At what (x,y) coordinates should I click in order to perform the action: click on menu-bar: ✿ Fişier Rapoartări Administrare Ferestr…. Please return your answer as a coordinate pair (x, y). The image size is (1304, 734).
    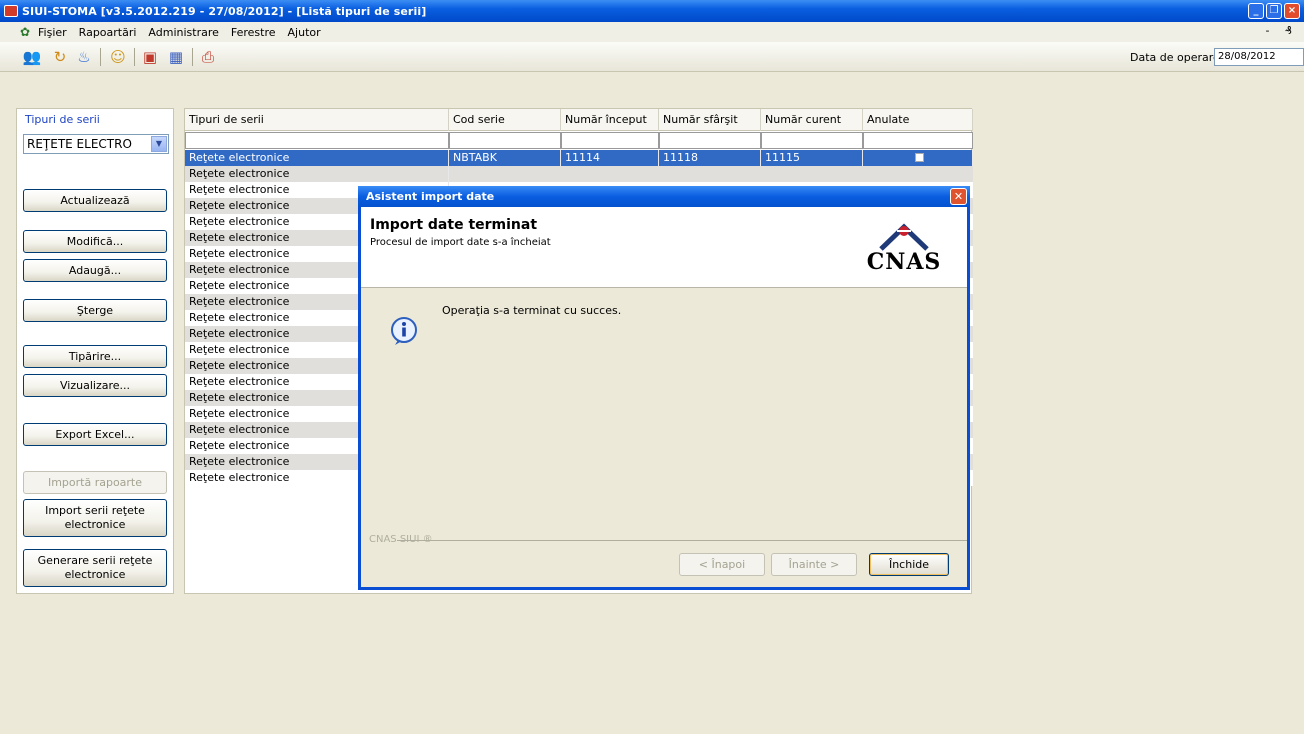
    Looking at the image, I should click on (652, 32).